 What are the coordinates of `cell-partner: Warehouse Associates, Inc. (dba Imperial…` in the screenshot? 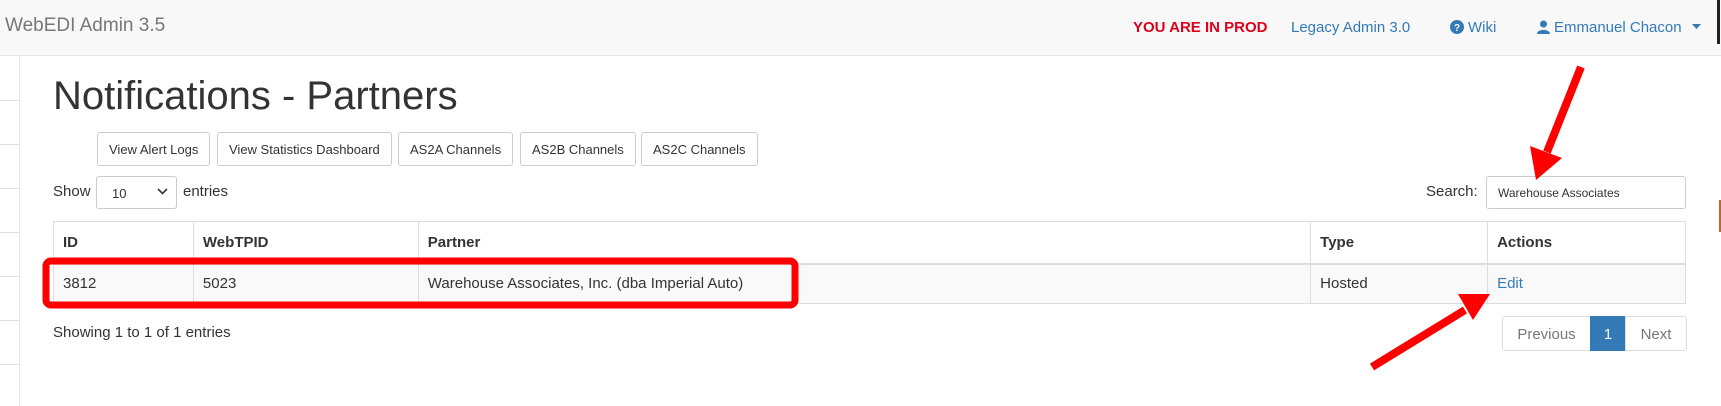 It's located at (864, 283).